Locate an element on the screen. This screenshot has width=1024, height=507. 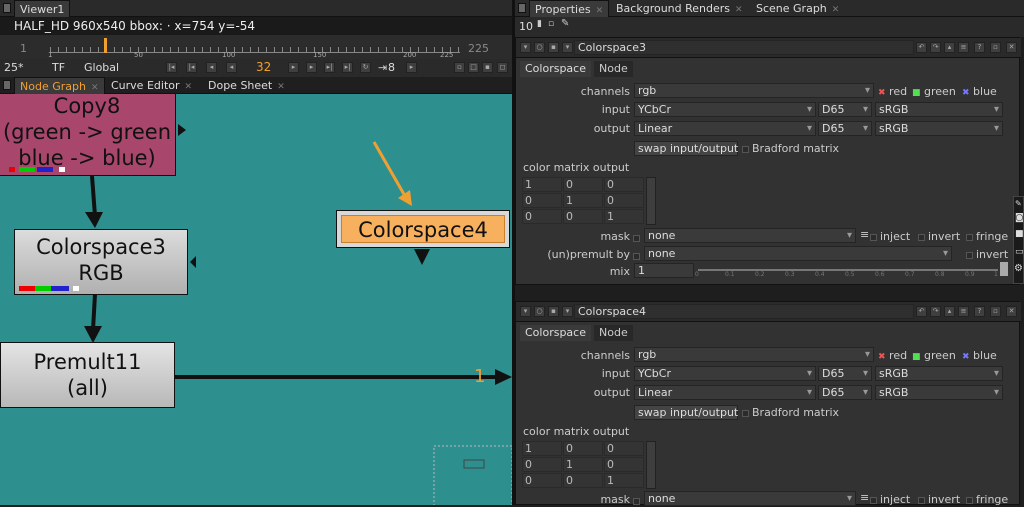
next-key-icon: ▸| is located at coordinates (329, 67).